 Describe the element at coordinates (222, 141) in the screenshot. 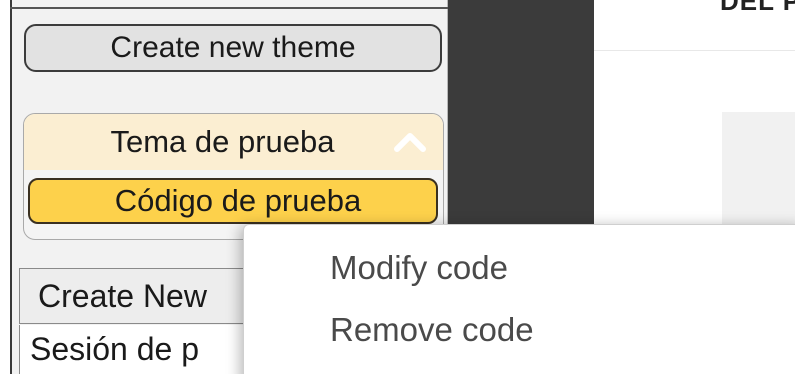

I see `theme-title: Tema de prueba` at that location.